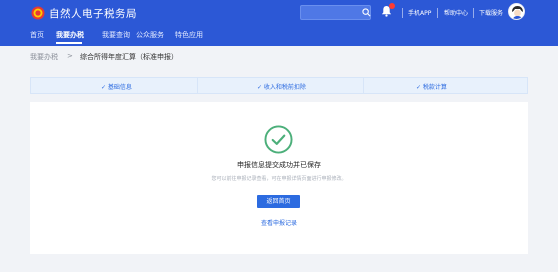  I want to click on success-subtitle: 您可以前往申报记录查看，可在申报详情页面进行申报修改。, so click(279, 179).